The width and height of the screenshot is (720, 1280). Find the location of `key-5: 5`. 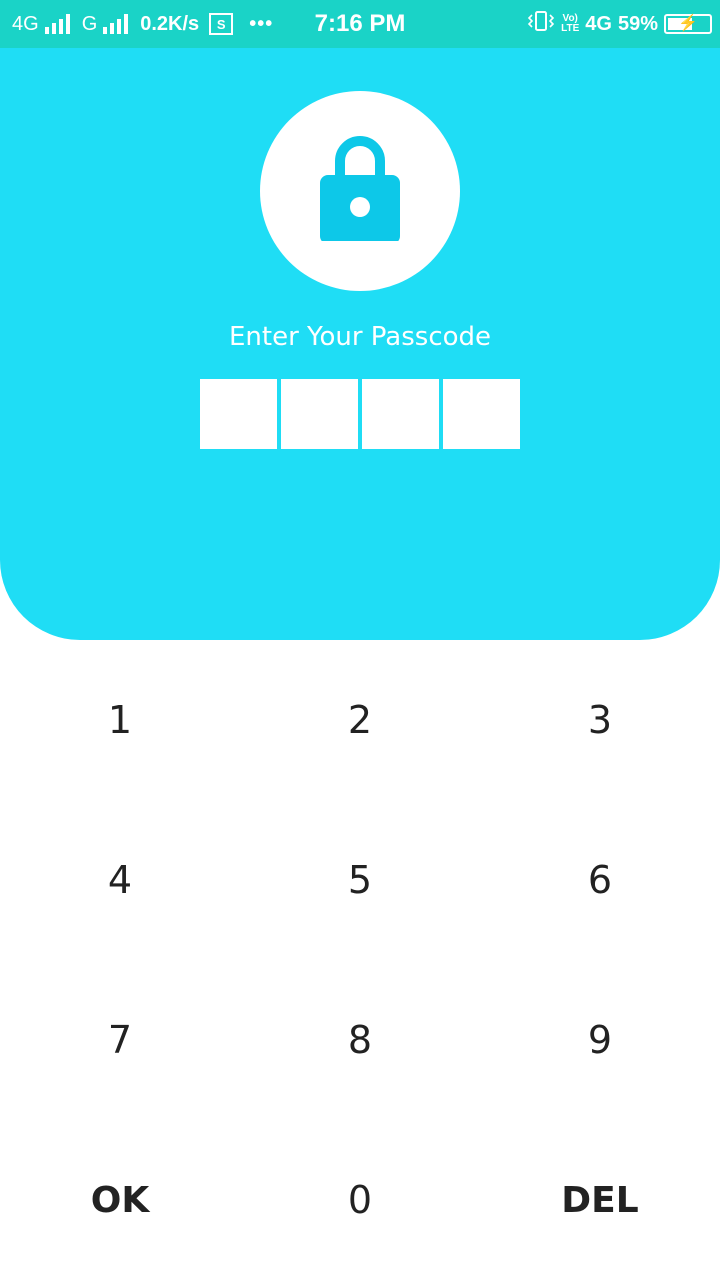

key-5: 5 is located at coordinates (360, 880).